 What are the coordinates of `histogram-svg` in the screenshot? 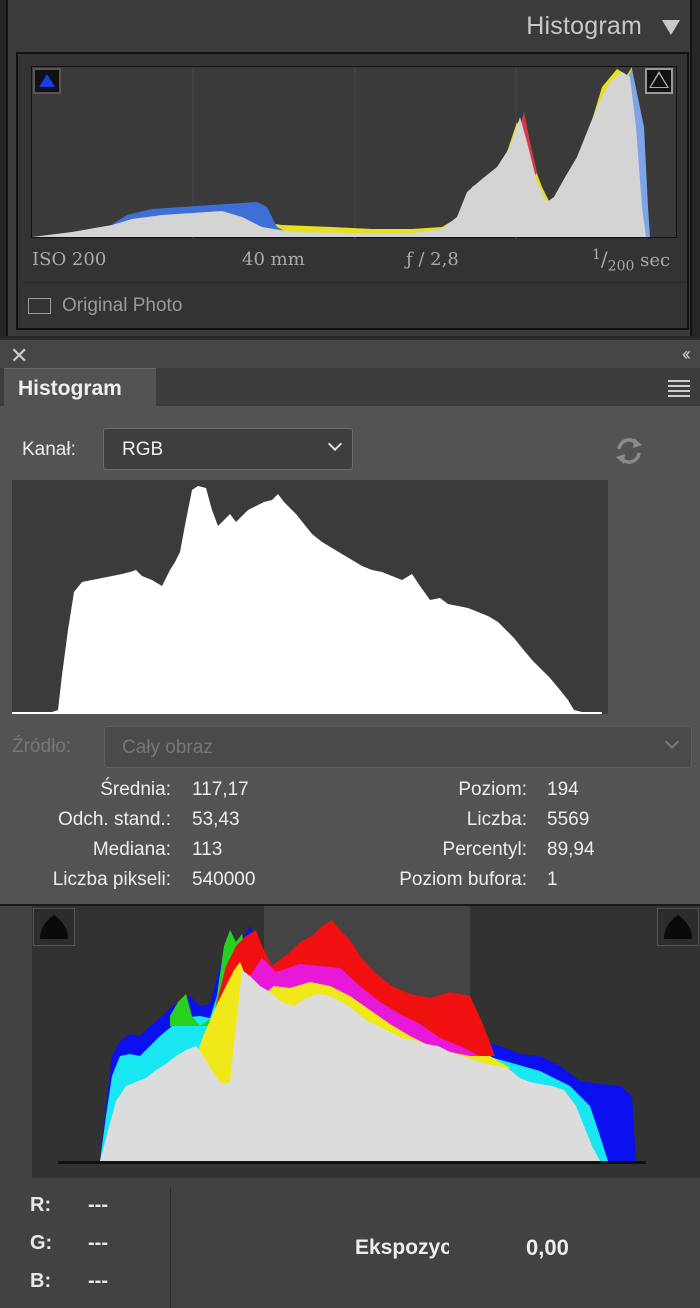 It's located at (307, 600).